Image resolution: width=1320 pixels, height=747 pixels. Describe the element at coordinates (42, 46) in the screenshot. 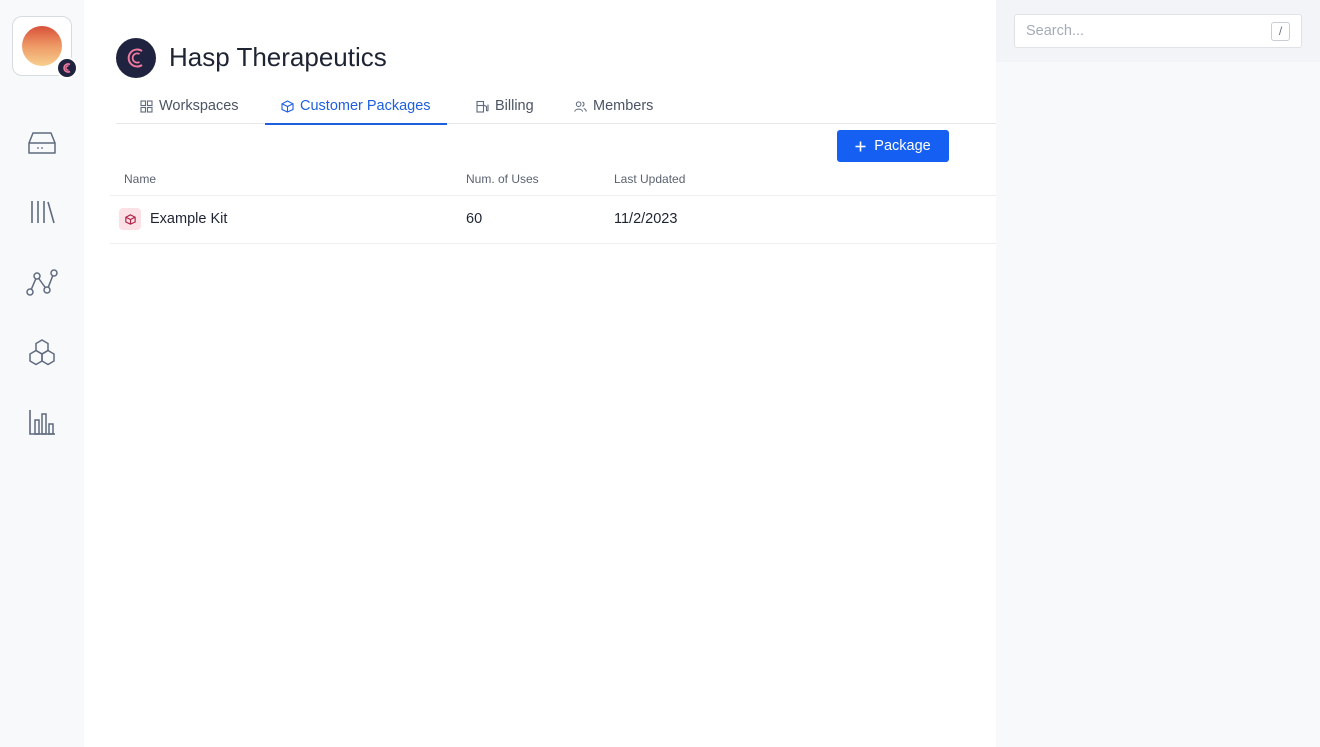

I see `sunset-logo-icon` at that location.